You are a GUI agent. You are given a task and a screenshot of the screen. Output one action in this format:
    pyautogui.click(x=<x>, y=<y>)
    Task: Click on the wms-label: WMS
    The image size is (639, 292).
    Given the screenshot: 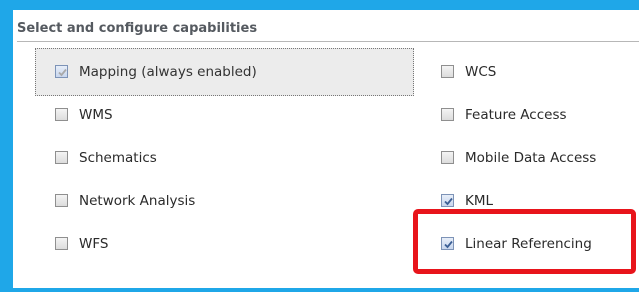 What is the action you would take?
    pyautogui.click(x=96, y=115)
    